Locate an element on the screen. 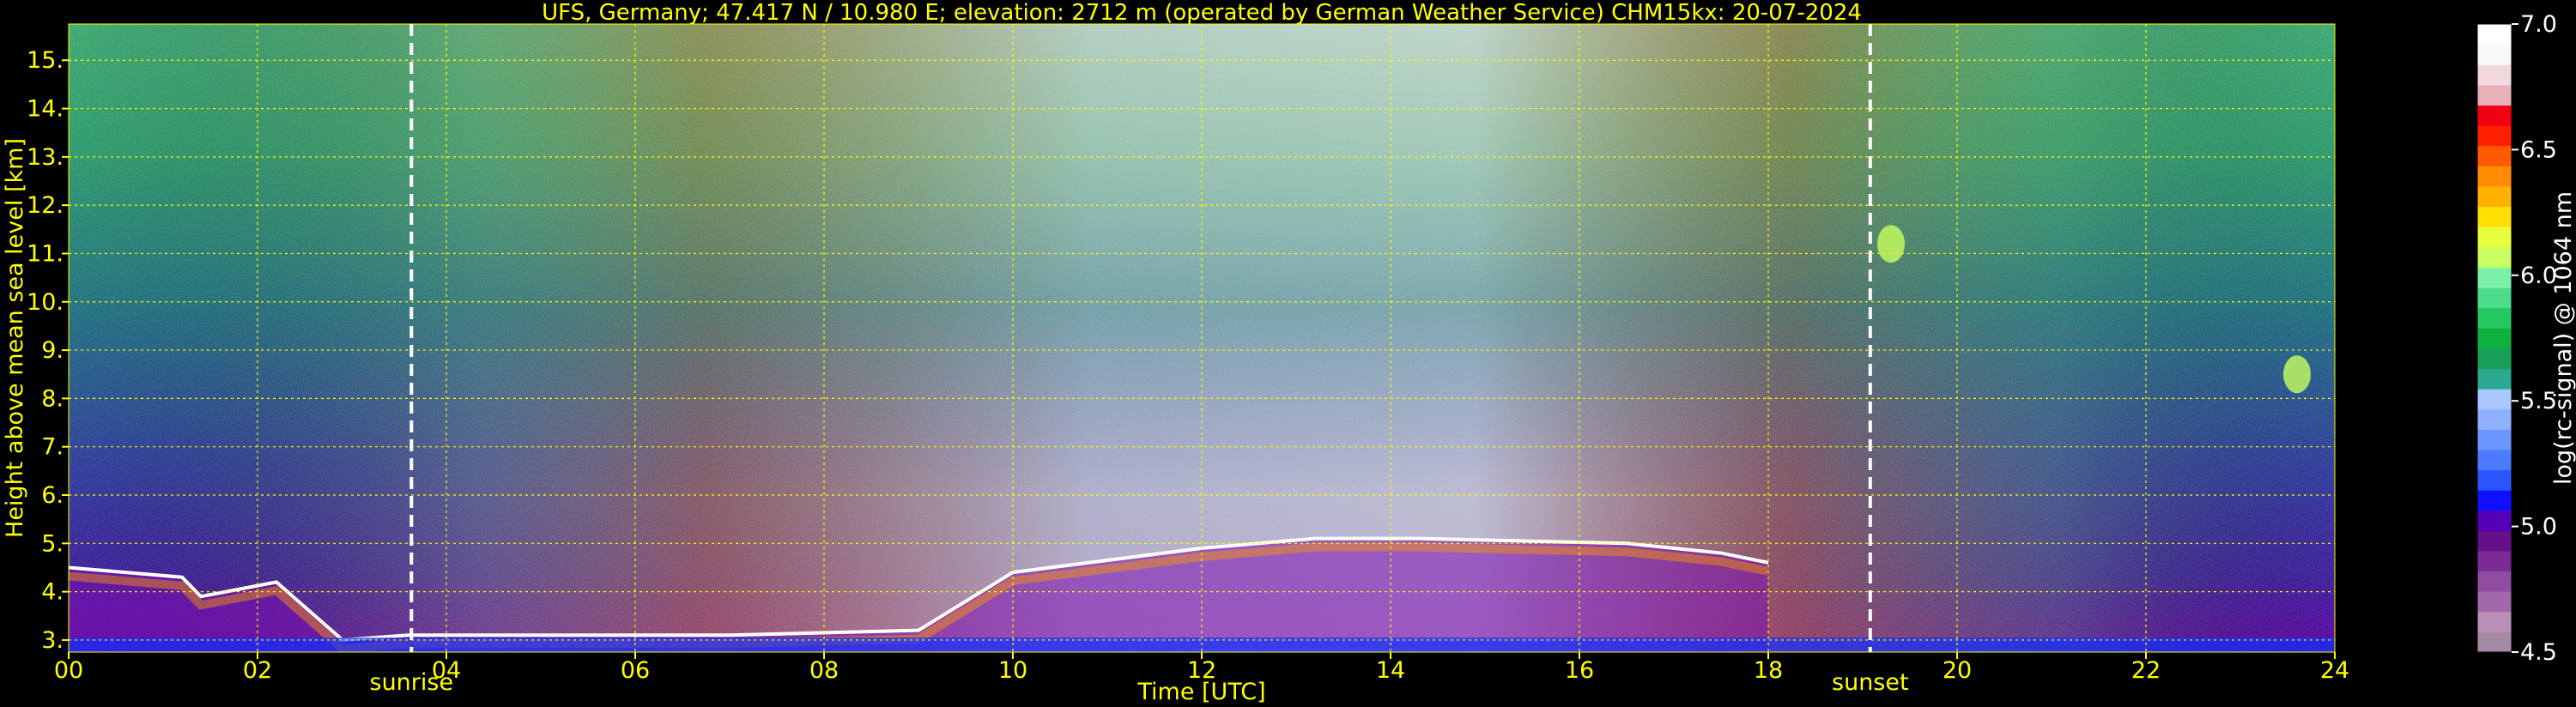 The height and width of the screenshot is (707, 2576). x-tick-label: 18 is located at coordinates (1768, 670).